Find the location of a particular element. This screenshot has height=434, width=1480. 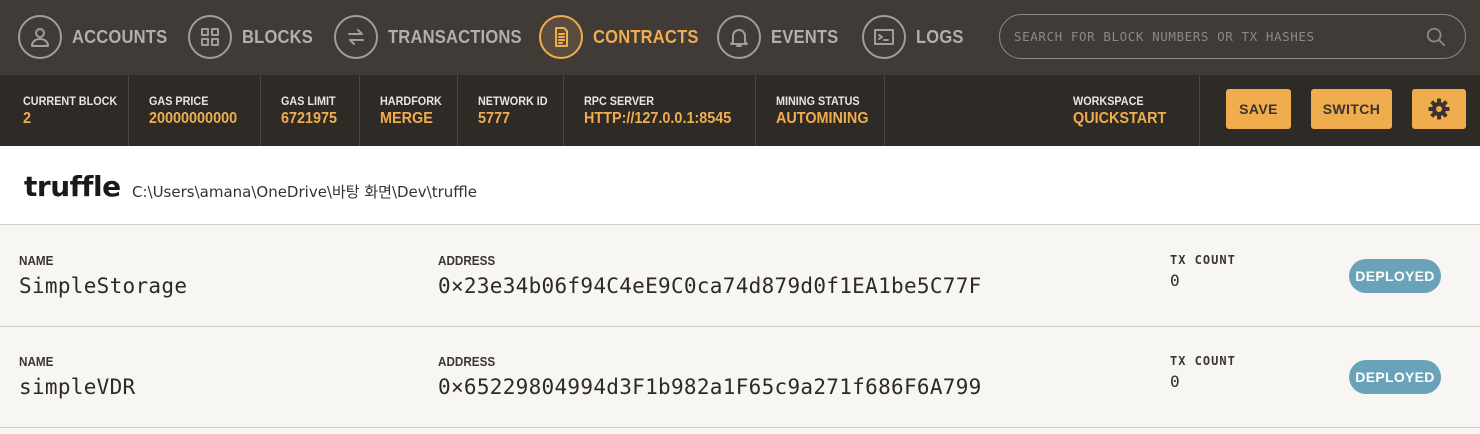

hardfork-value: MERGE is located at coordinates (406, 118).